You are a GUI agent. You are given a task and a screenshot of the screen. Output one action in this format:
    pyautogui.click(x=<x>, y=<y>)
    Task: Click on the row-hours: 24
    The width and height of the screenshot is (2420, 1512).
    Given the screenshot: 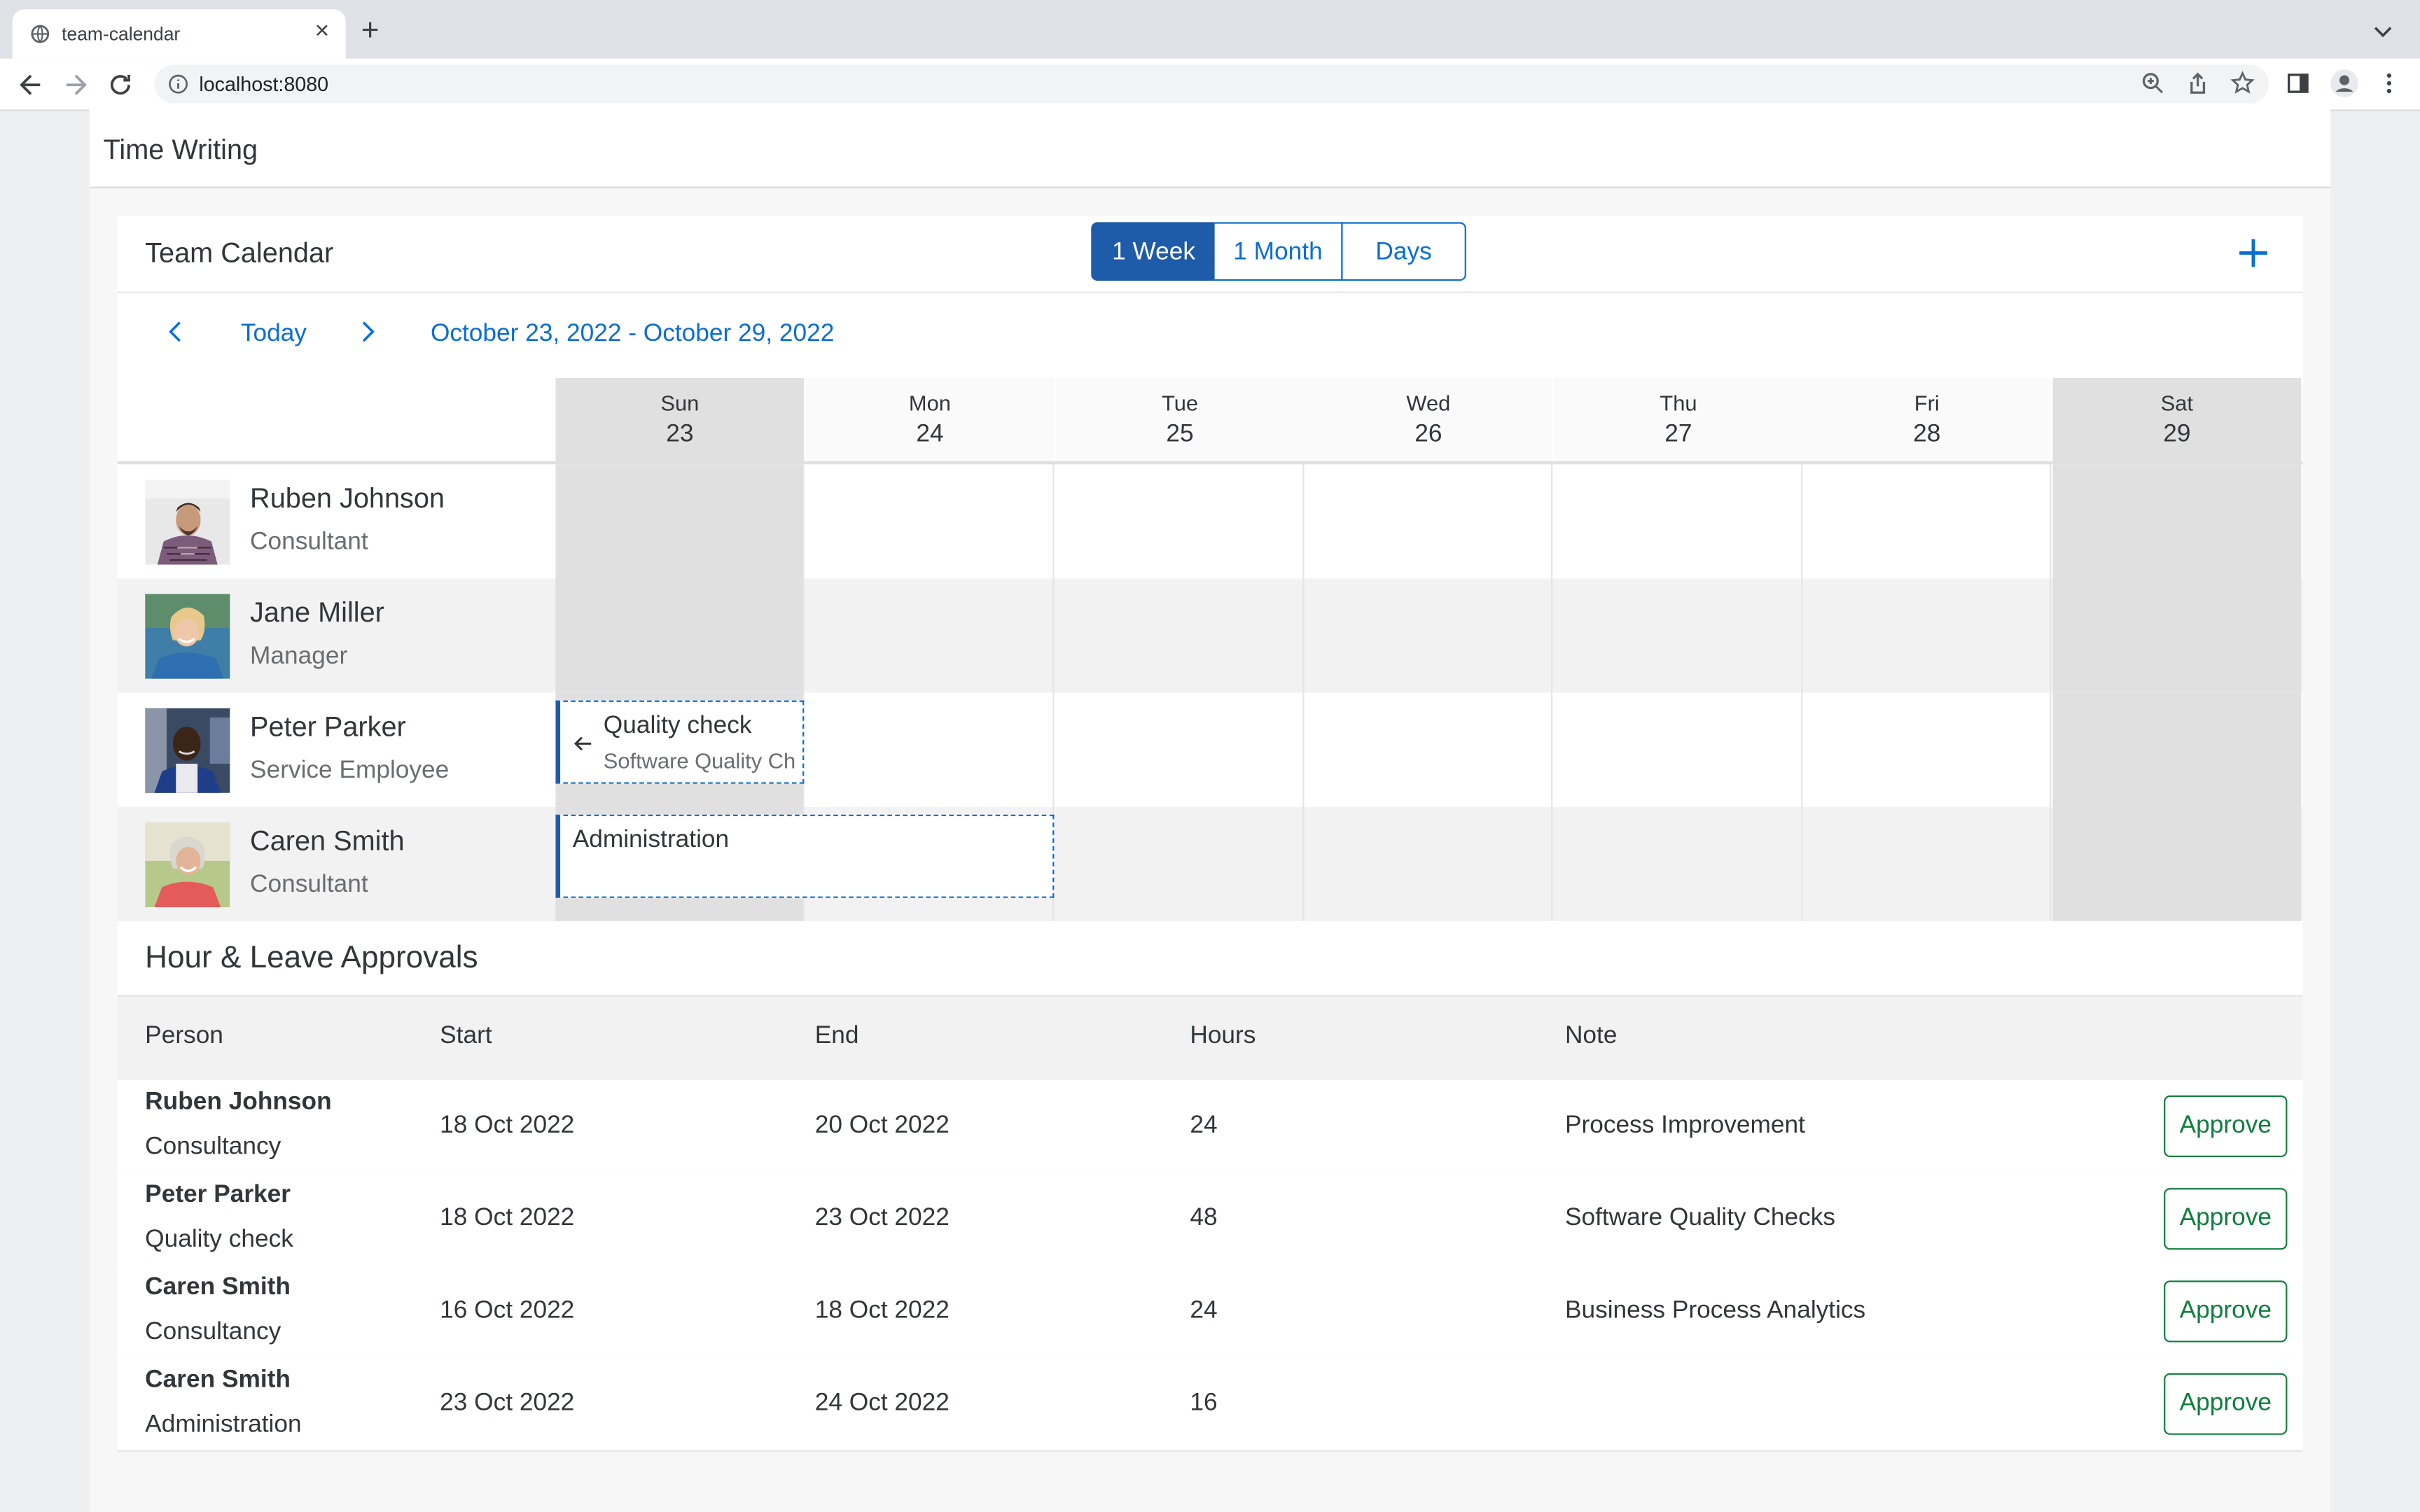 What is the action you would take?
    pyautogui.click(x=1204, y=1310)
    